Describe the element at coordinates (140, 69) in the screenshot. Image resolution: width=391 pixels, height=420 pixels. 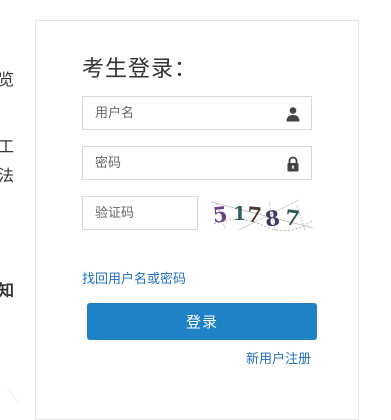
I see `login-title: 考生登录：` at that location.